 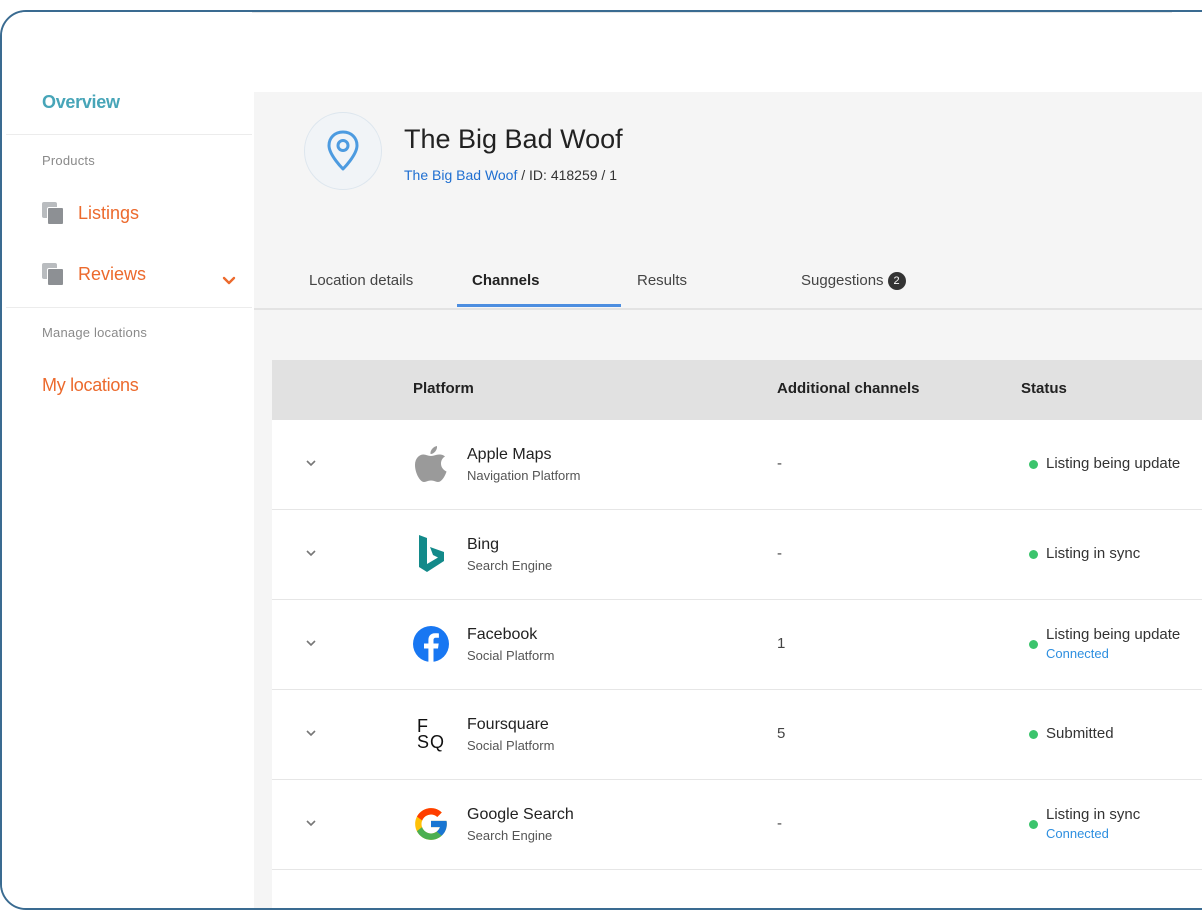 What do you see at coordinates (430, 742) in the screenshot?
I see `foursquare-logo-line-2: SQ` at bounding box center [430, 742].